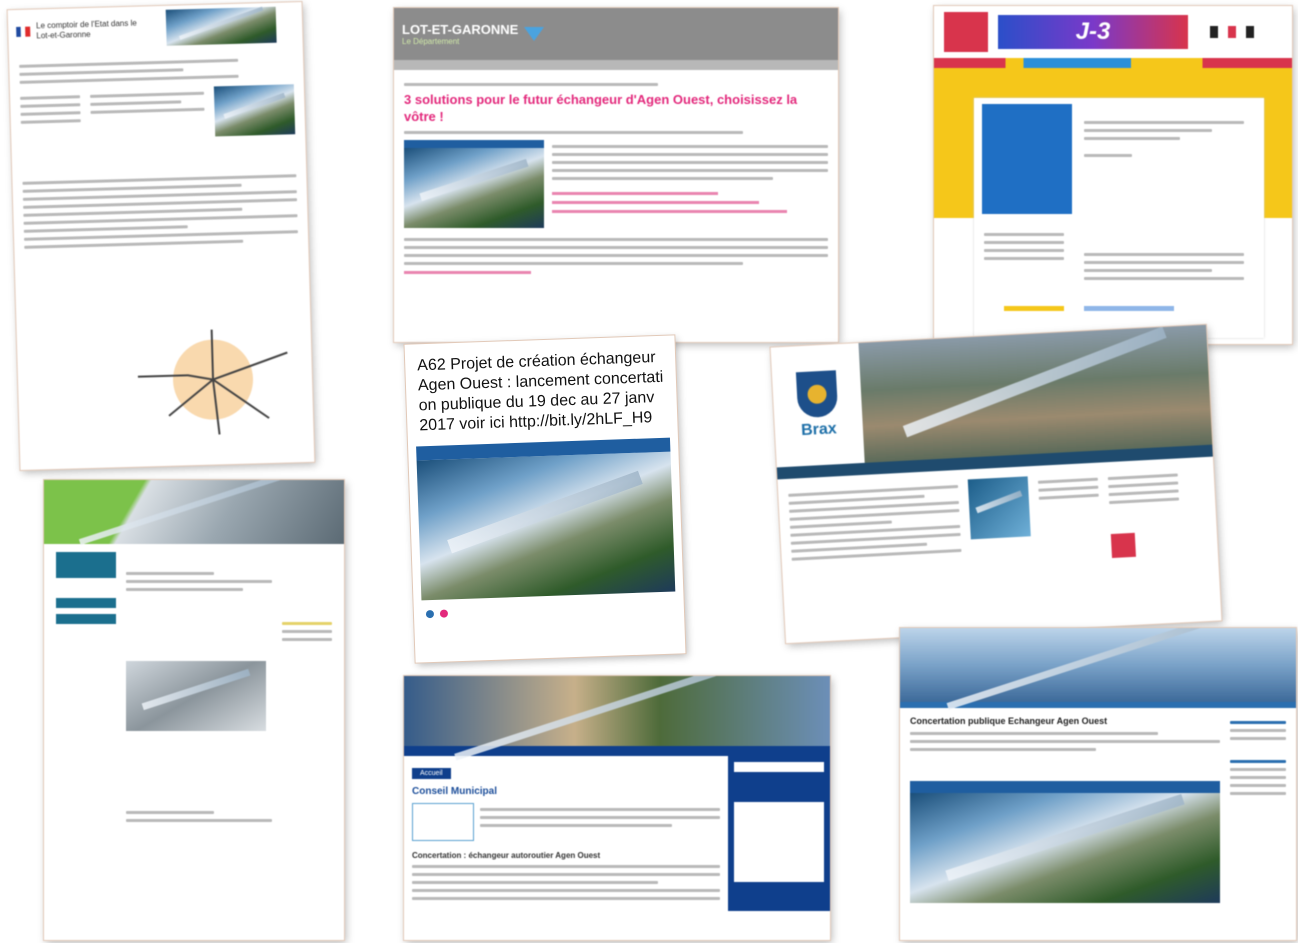 This screenshot has width=1298, height=943. I want to click on countdown-text: J-3, so click(1093, 31).